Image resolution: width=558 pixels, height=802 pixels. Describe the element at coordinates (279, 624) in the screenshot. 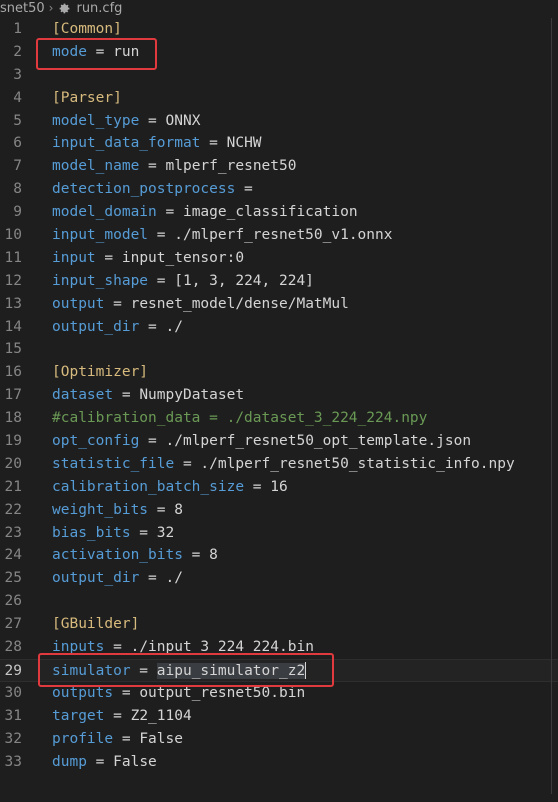

I see `code-line: 27 [GBuilder]` at that location.